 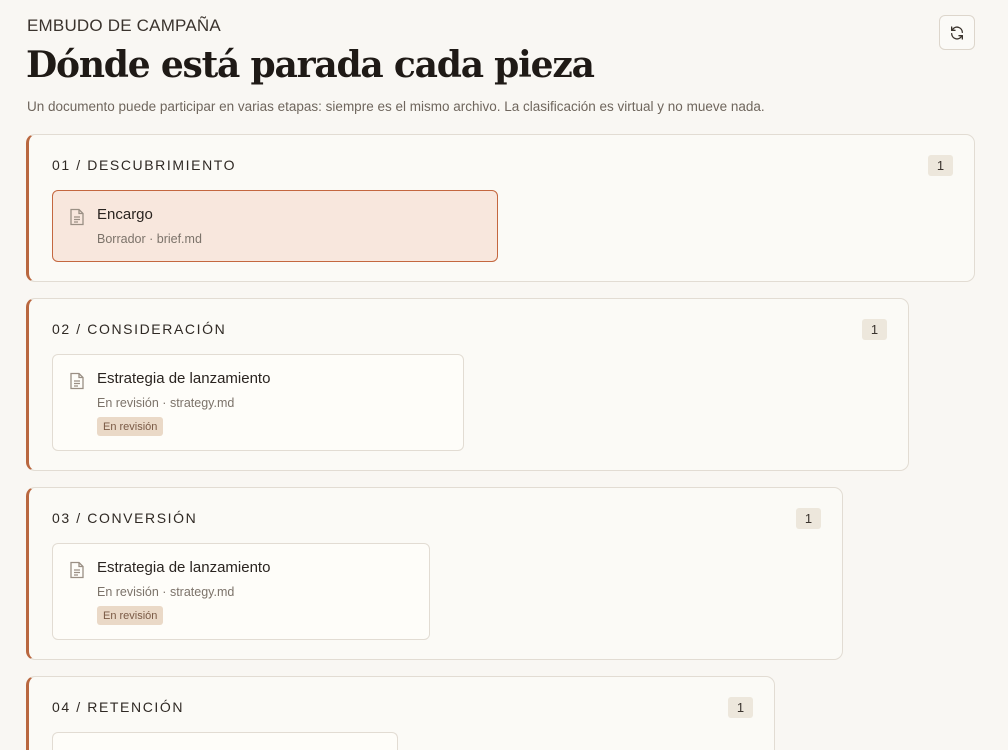 What do you see at coordinates (144, 165) in the screenshot?
I see `stage-label: 01 / DESCUBRIMIENTO` at bounding box center [144, 165].